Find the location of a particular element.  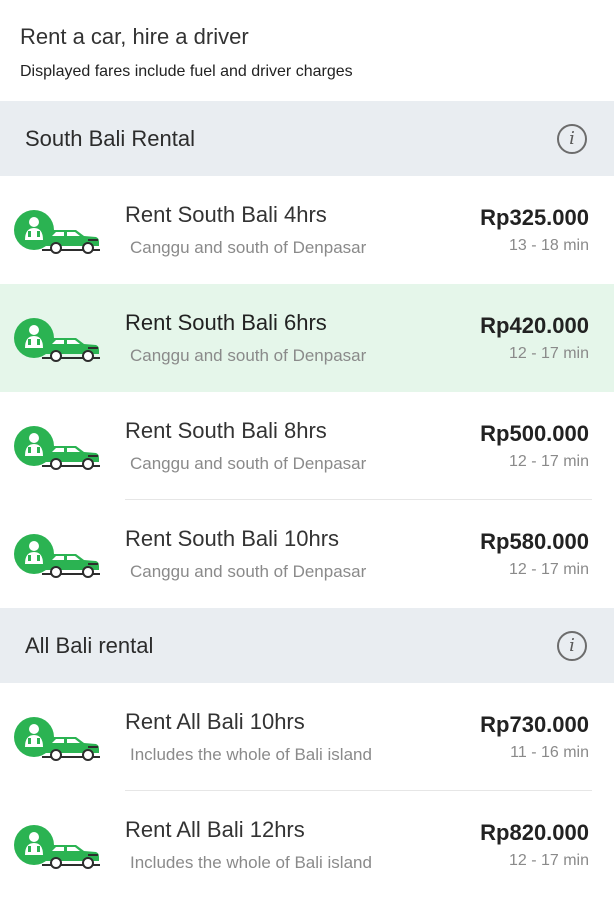

item-title: Rent All Bali 12hrs is located at coordinates (215, 829).